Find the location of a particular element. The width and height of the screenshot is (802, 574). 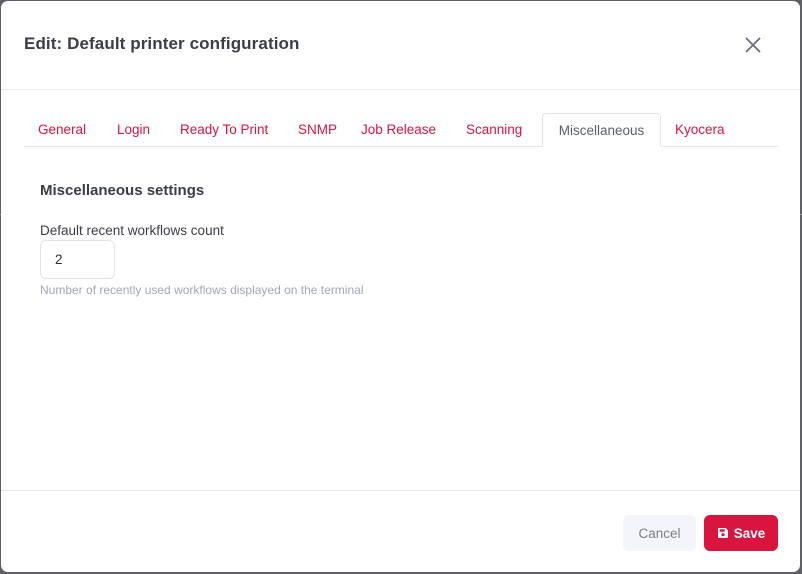

floppy-disk-icon is located at coordinates (722, 533).